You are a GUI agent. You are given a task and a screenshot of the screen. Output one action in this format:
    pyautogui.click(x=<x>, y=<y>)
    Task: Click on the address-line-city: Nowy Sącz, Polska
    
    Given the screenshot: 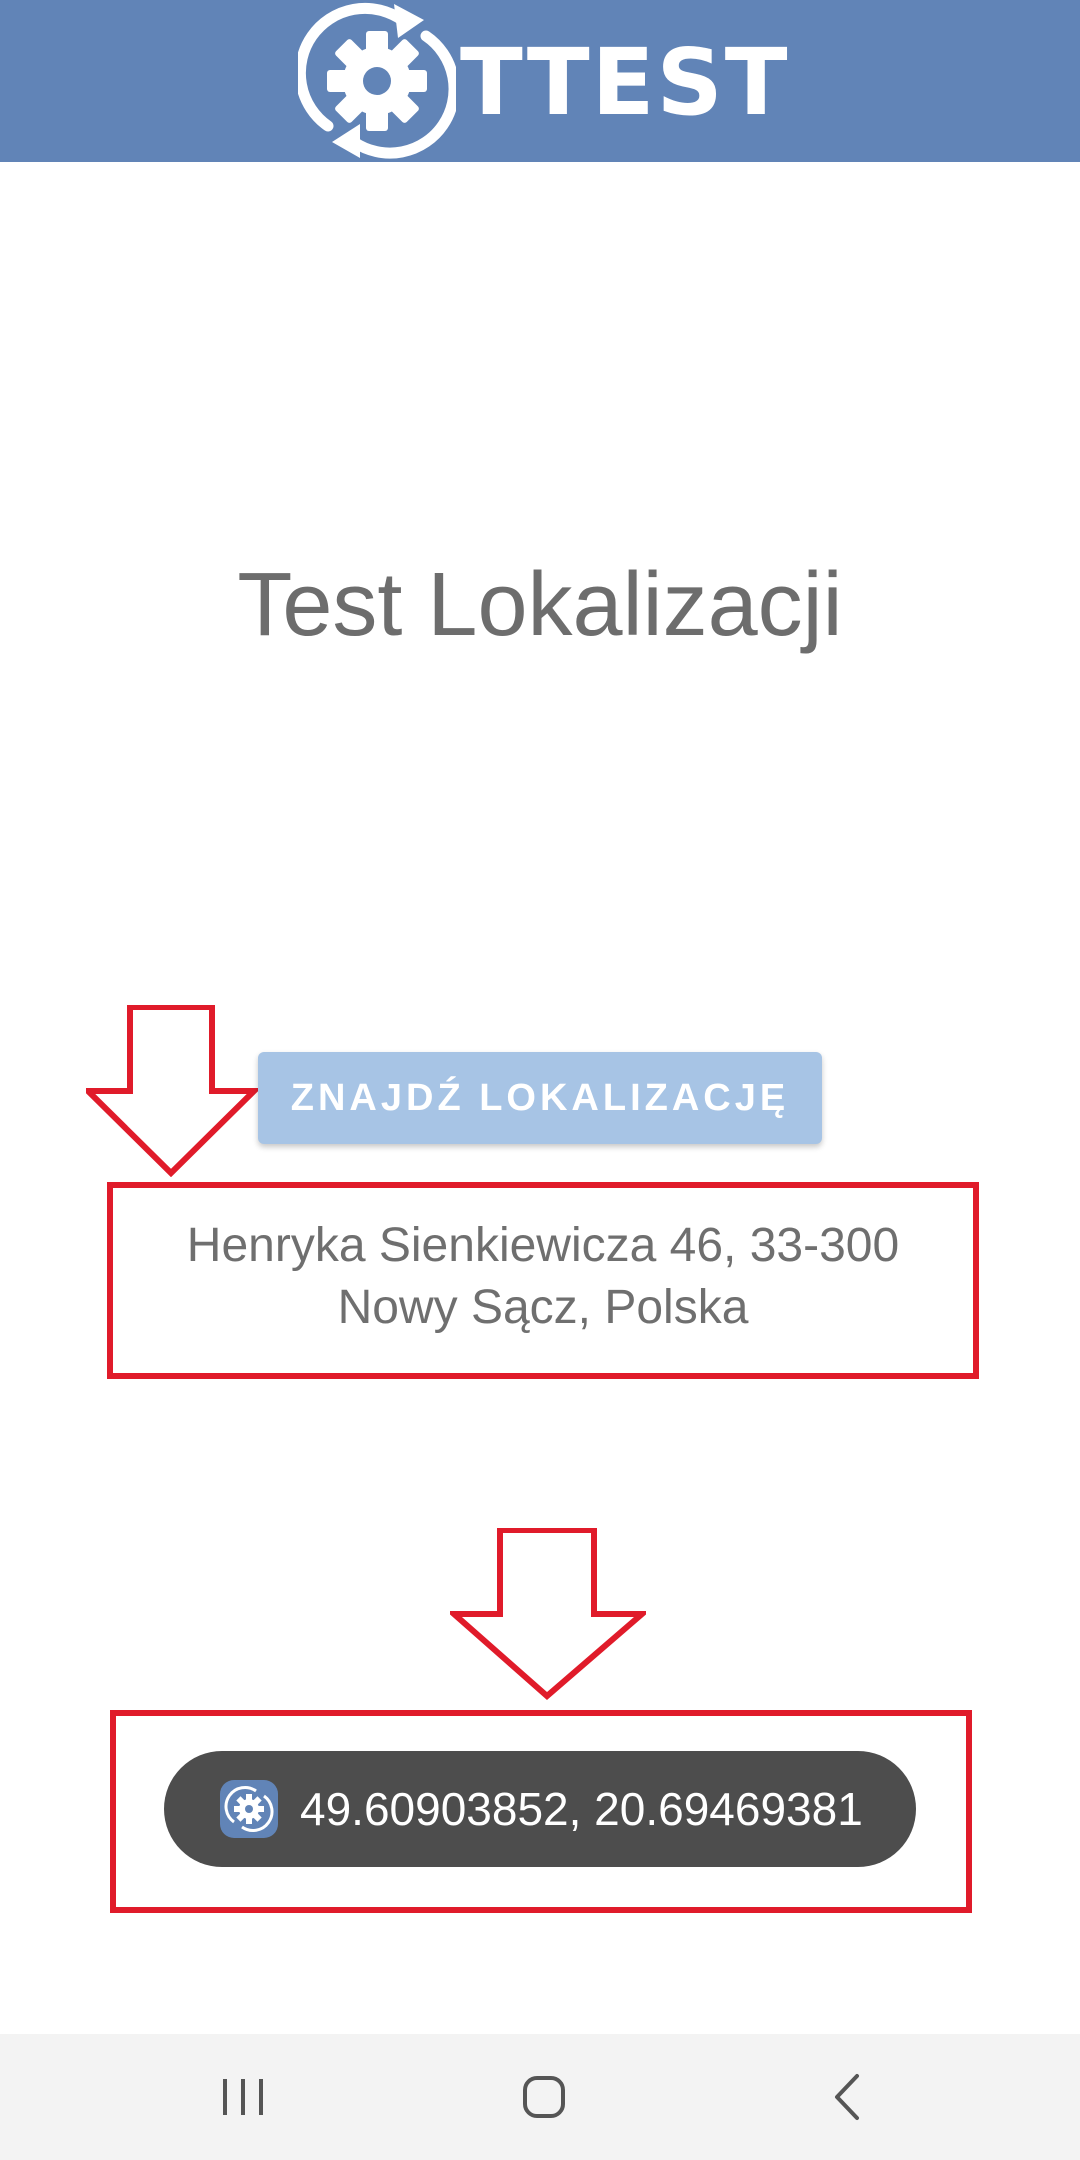 What is the action you would take?
    pyautogui.click(x=543, y=1307)
    